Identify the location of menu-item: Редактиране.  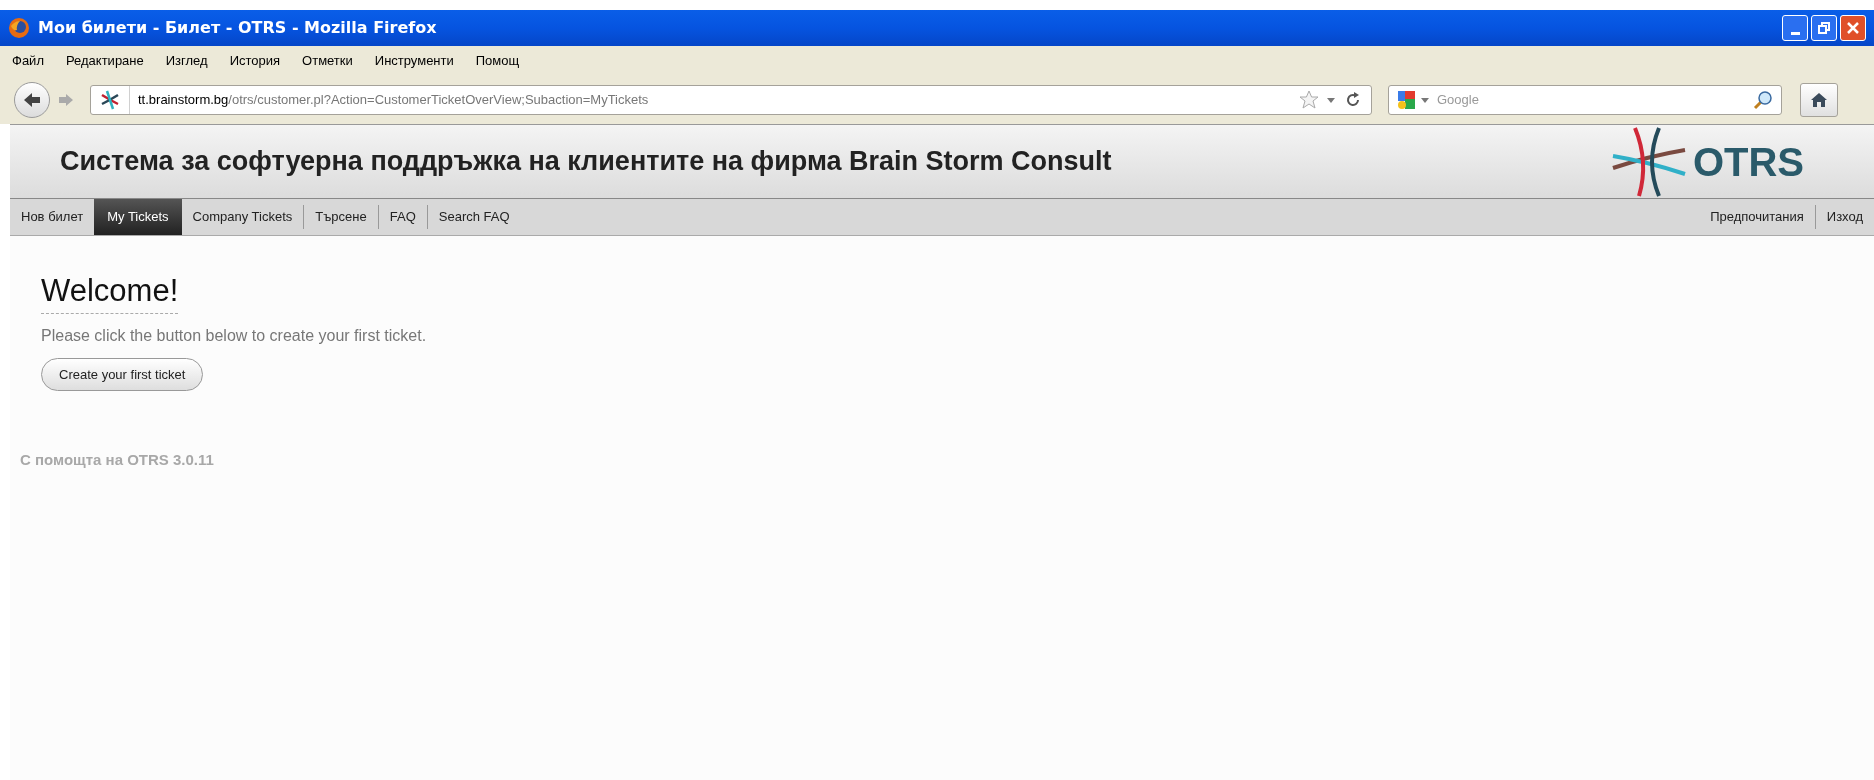
(104, 61).